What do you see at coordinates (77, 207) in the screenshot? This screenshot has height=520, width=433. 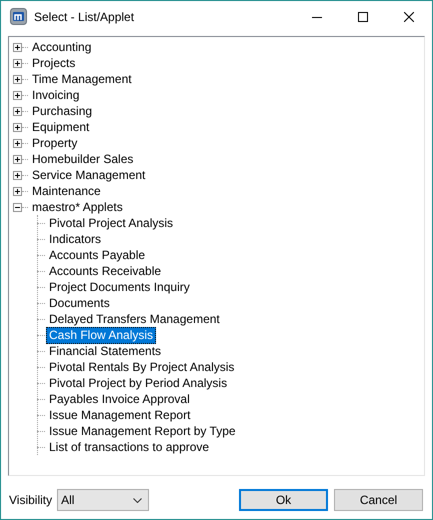 I see `tree-item: maestro* Applets` at bounding box center [77, 207].